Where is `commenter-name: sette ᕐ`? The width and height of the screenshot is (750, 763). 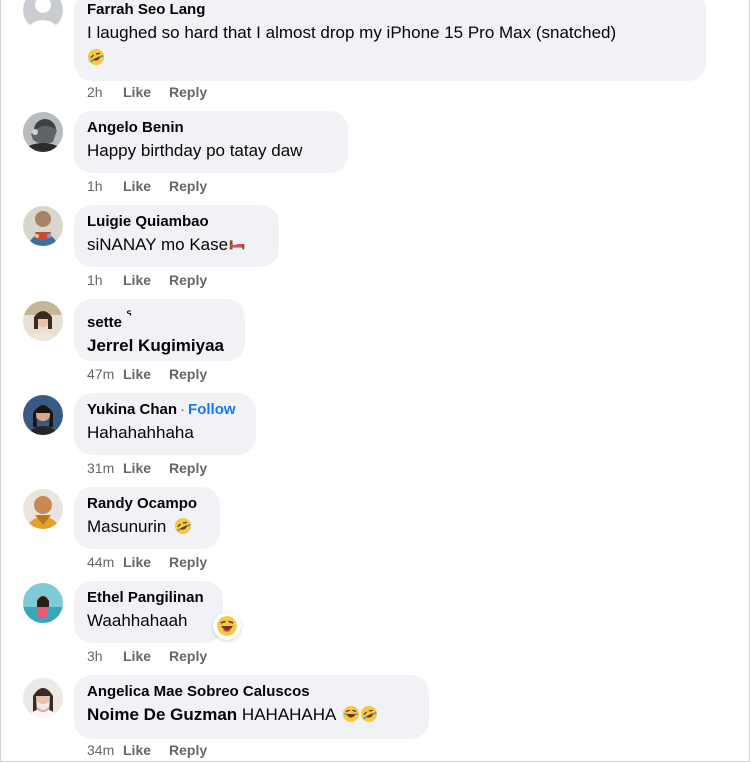
commenter-name: sette ᕐ is located at coordinates (160, 319).